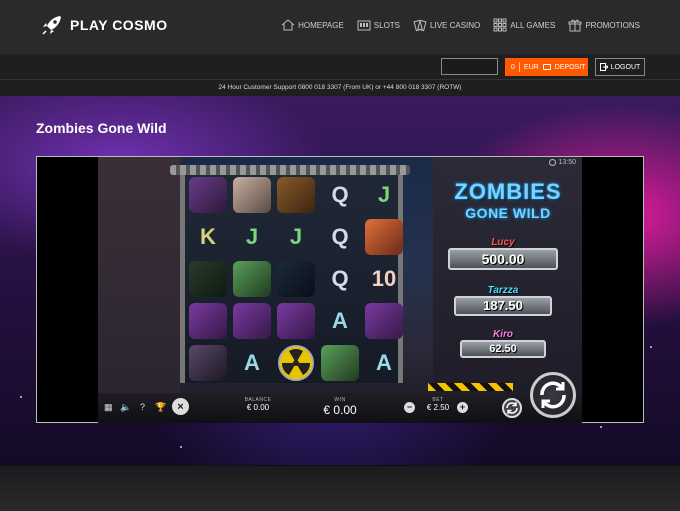 The height and width of the screenshot is (511, 680). I want to click on home-icon, so click(288, 25).